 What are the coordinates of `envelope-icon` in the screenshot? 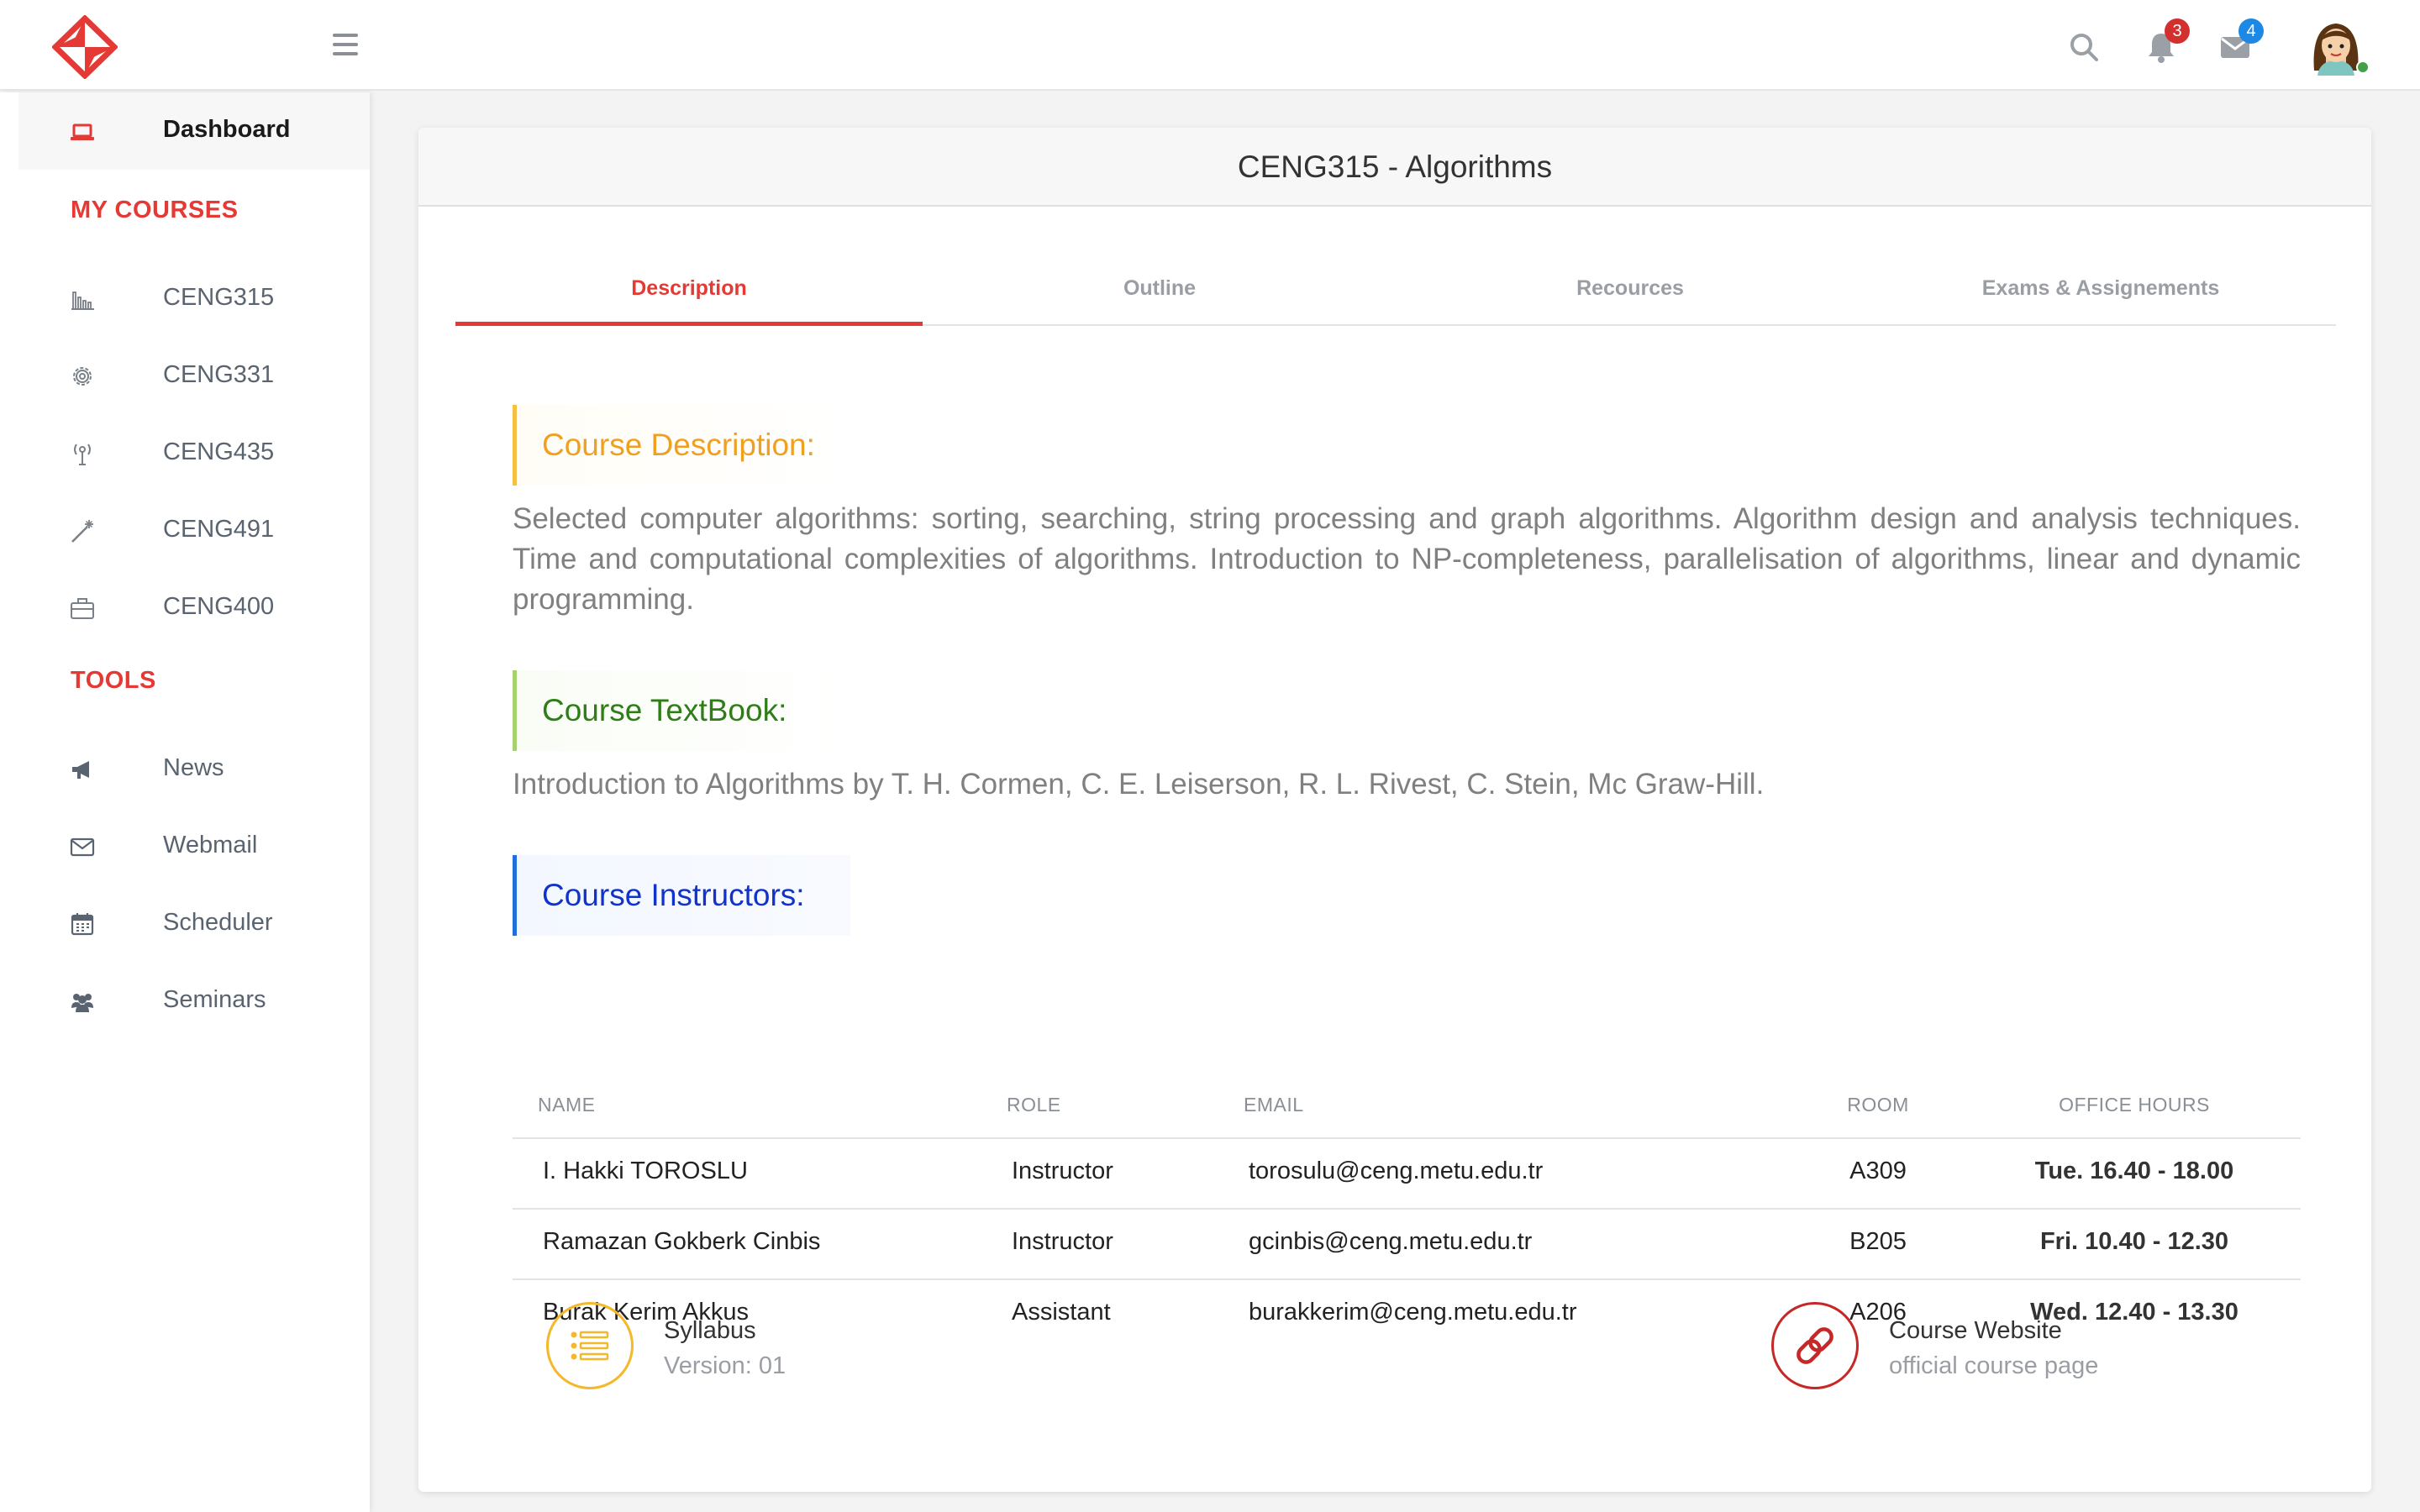 It's located at (82, 847).